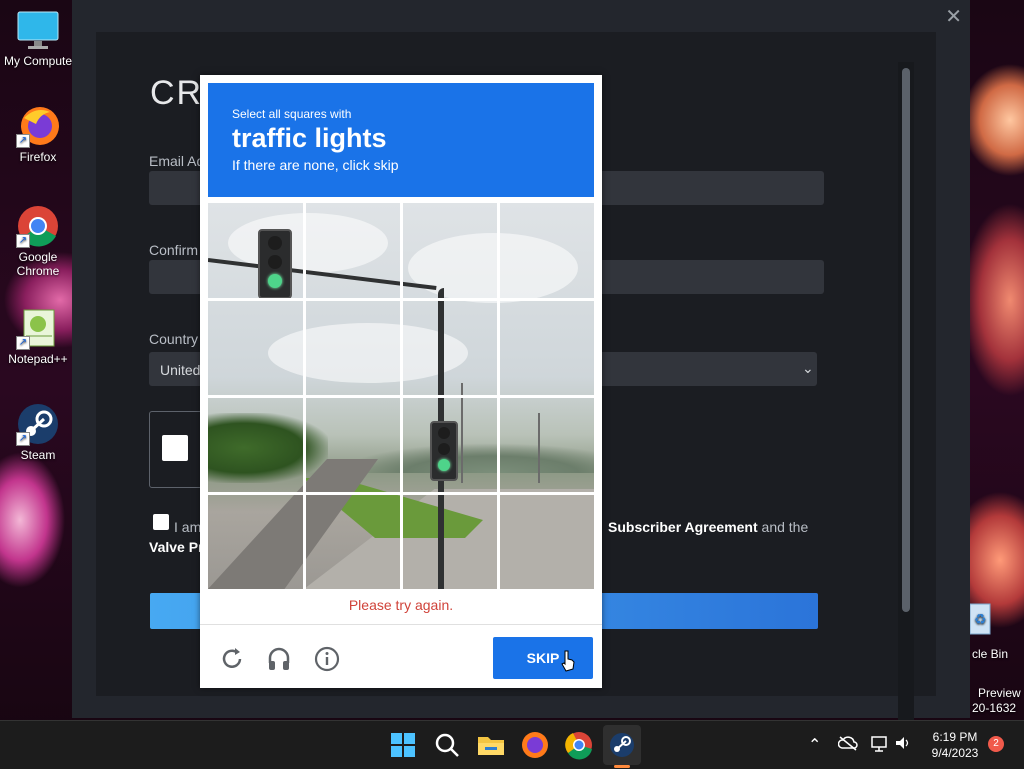 This screenshot has width=1024, height=769. What do you see at coordinates (292, 114) in the screenshot?
I see `captcha-instruction: Select all squares with` at bounding box center [292, 114].